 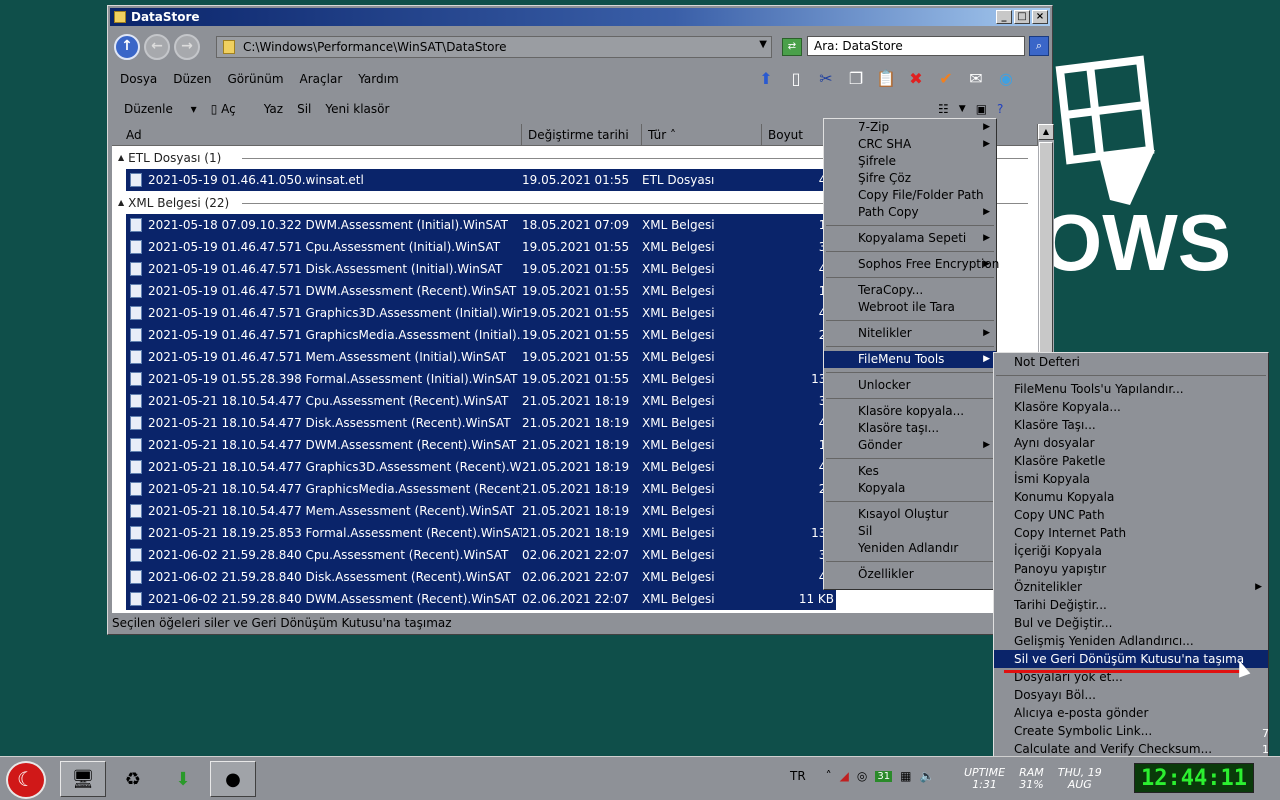 What do you see at coordinates (796, 78) in the screenshot?
I see `panel-icon: ▯` at bounding box center [796, 78].